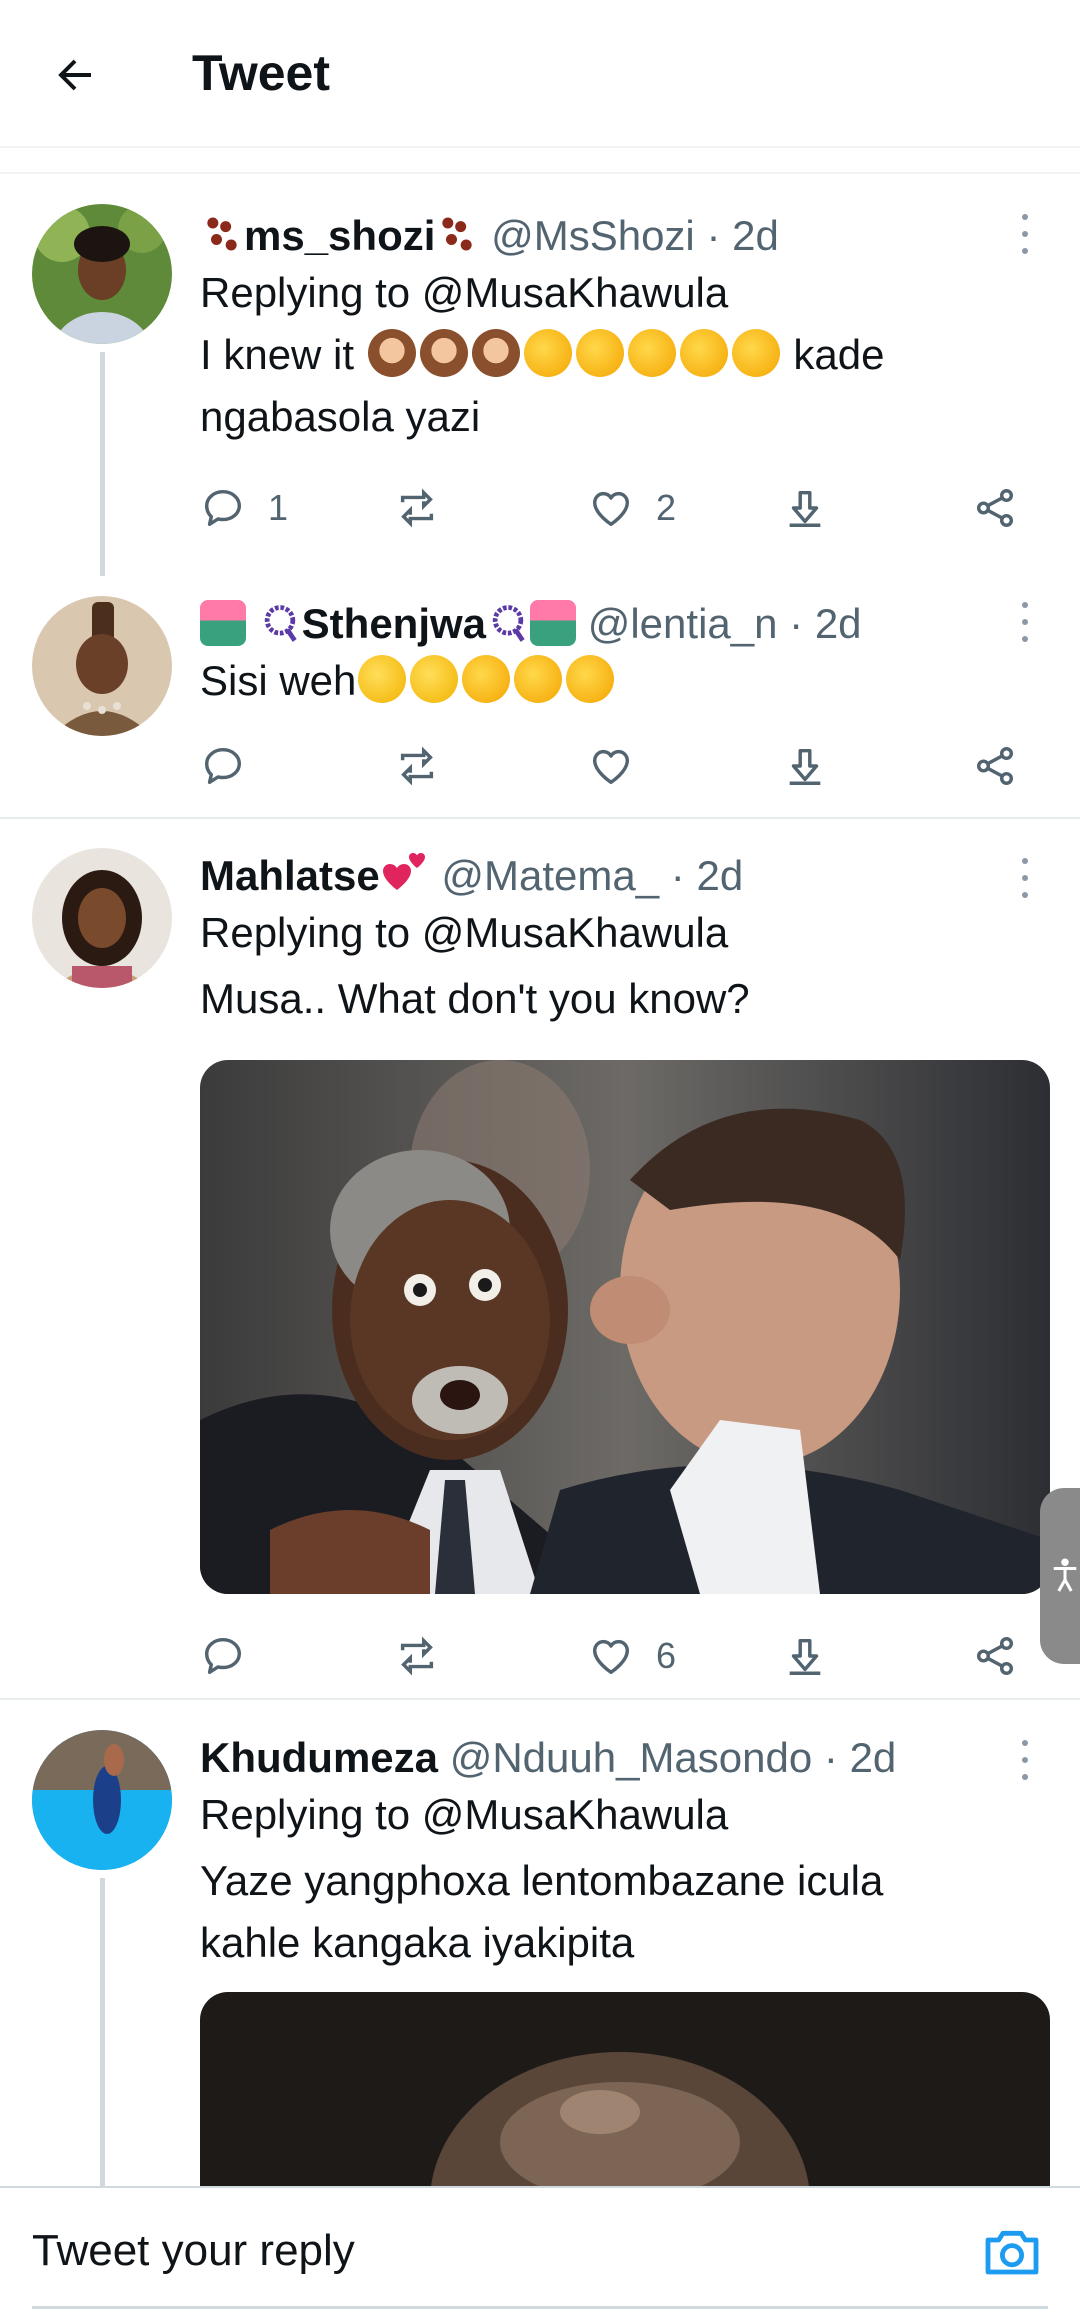 The height and width of the screenshot is (2322, 1080). What do you see at coordinates (261, 73) in the screenshot?
I see `page-title: Tweet` at bounding box center [261, 73].